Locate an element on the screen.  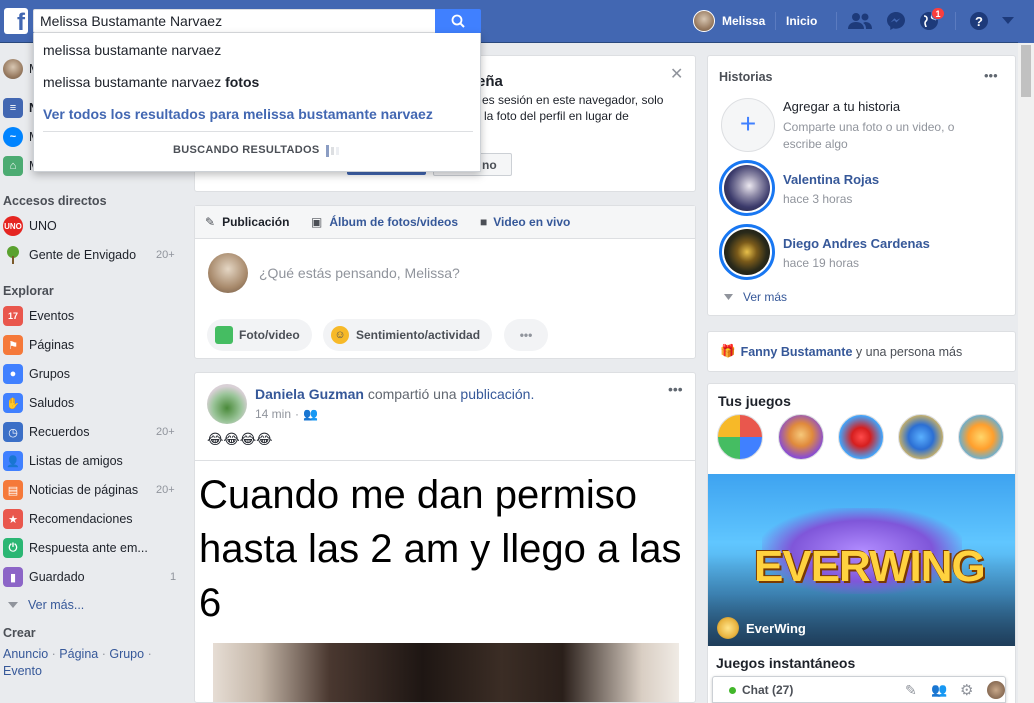
search-suggestion: melissa bustamante narvaez fotos is located at coordinates (151, 82).